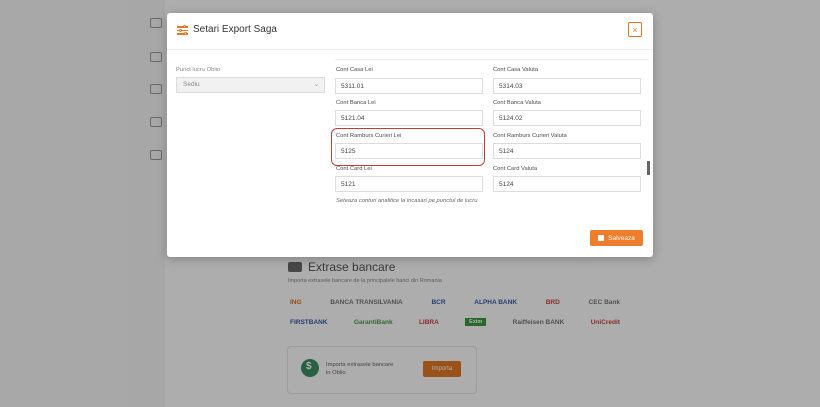  I want to click on save-button: Salveaza, so click(616, 238).